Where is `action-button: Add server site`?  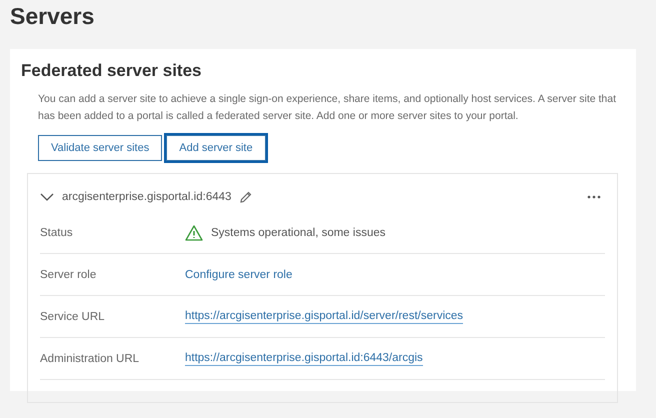
action-button: Add server site is located at coordinates (216, 148).